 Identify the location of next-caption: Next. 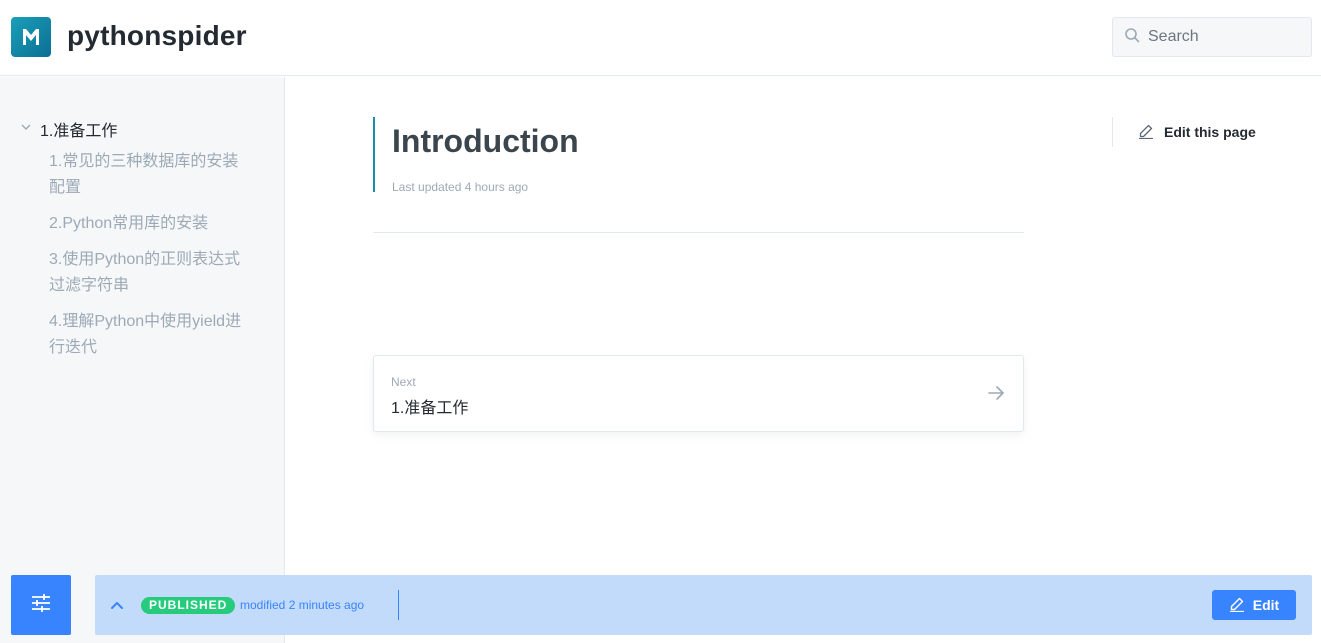
(403, 382).